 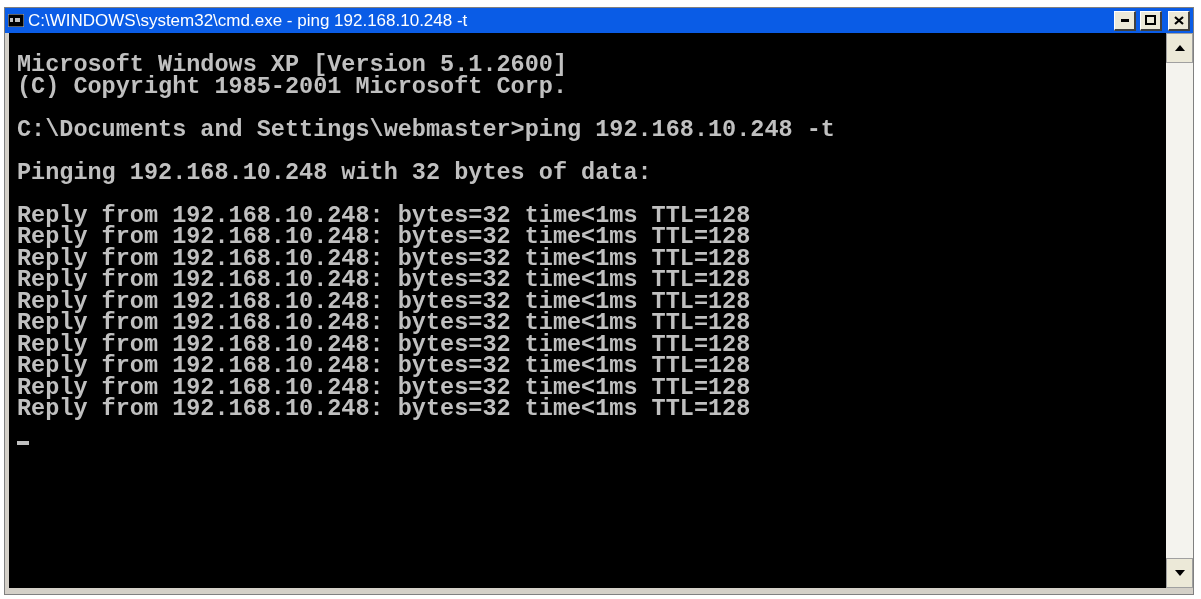 I want to click on down-arrow-icon, so click(x=1179, y=573).